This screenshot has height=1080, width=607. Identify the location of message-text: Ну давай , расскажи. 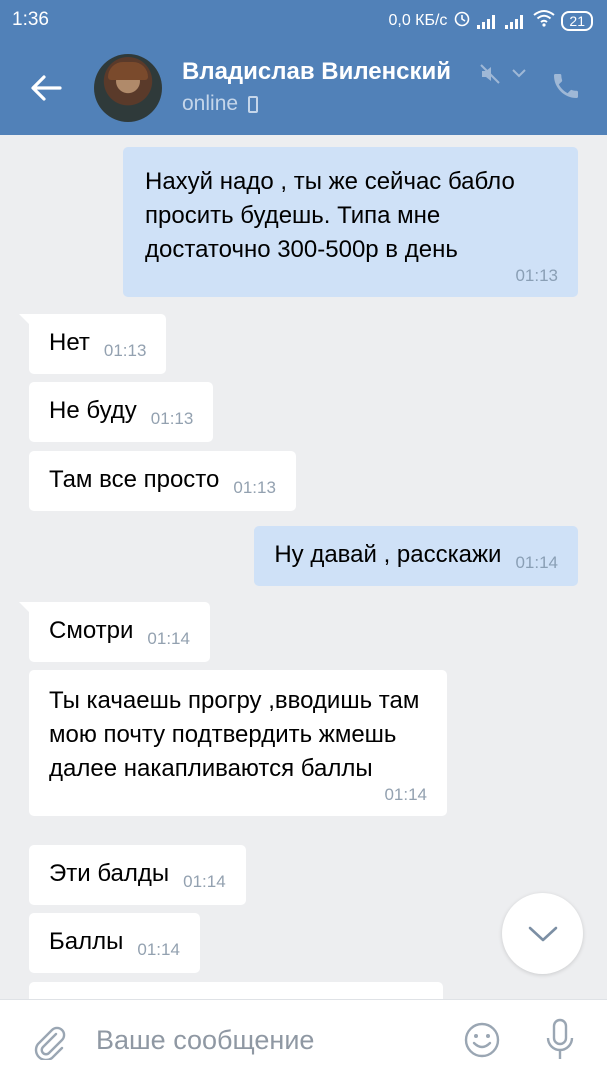
(388, 554).